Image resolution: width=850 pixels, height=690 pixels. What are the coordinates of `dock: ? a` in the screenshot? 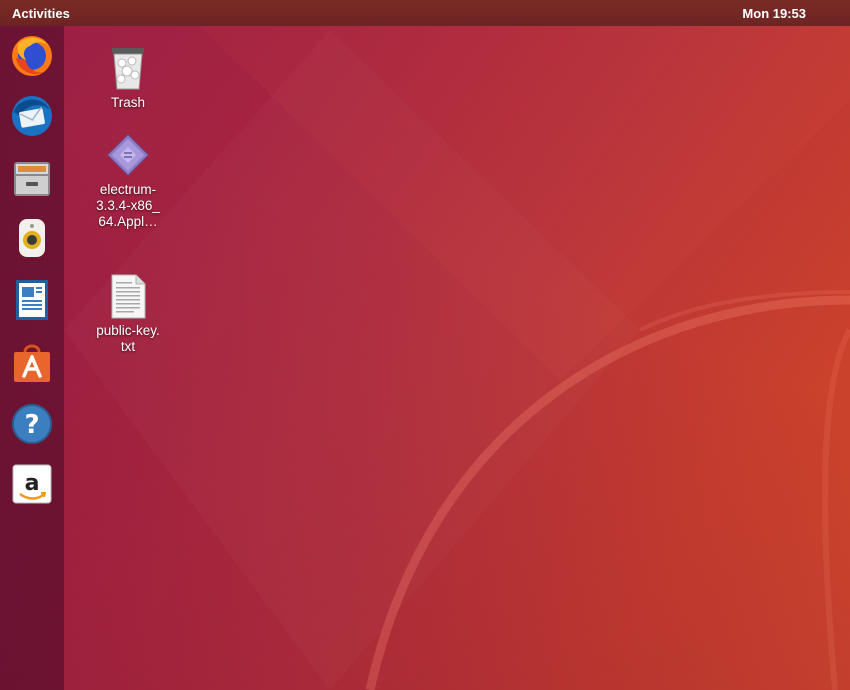 It's located at (32, 358).